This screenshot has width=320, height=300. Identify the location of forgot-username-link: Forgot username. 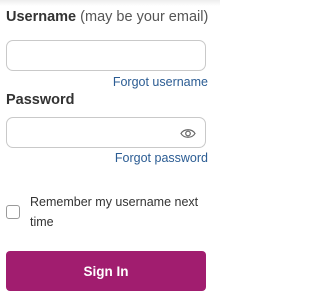
(160, 82).